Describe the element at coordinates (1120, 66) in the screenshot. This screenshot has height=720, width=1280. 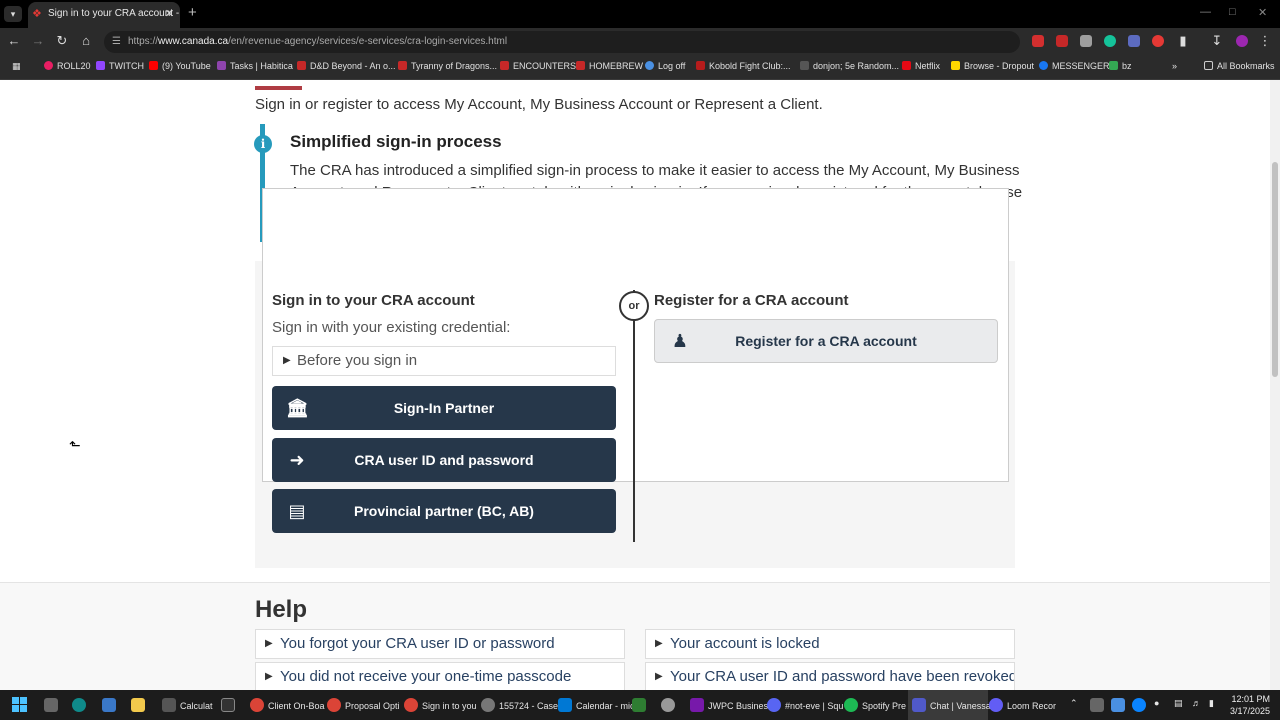
I see `bookmark-item: bz` at that location.